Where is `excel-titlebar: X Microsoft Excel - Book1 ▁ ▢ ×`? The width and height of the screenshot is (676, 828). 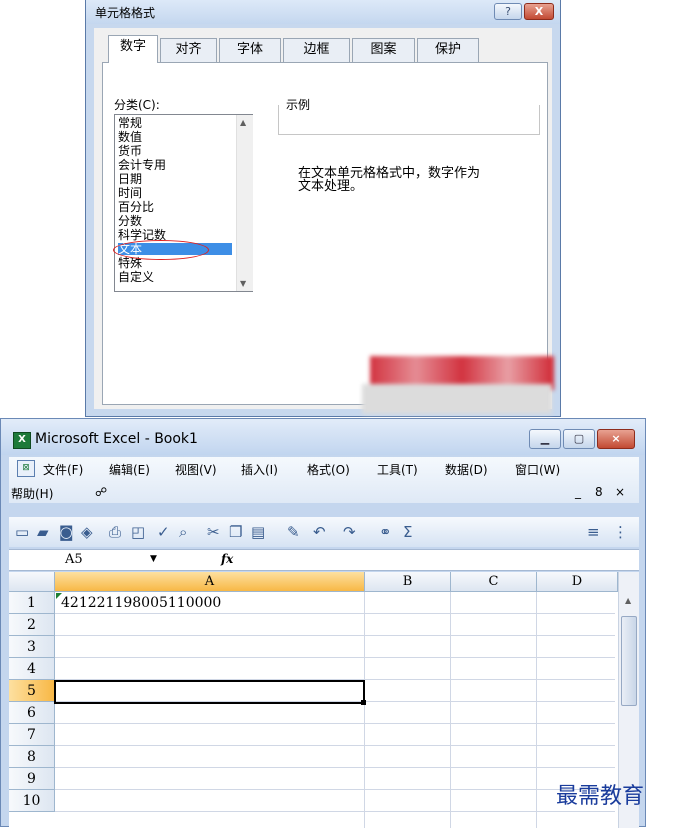 excel-titlebar: X Microsoft Excel - Book1 ▁ ▢ × is located at coordinates (323, 437).